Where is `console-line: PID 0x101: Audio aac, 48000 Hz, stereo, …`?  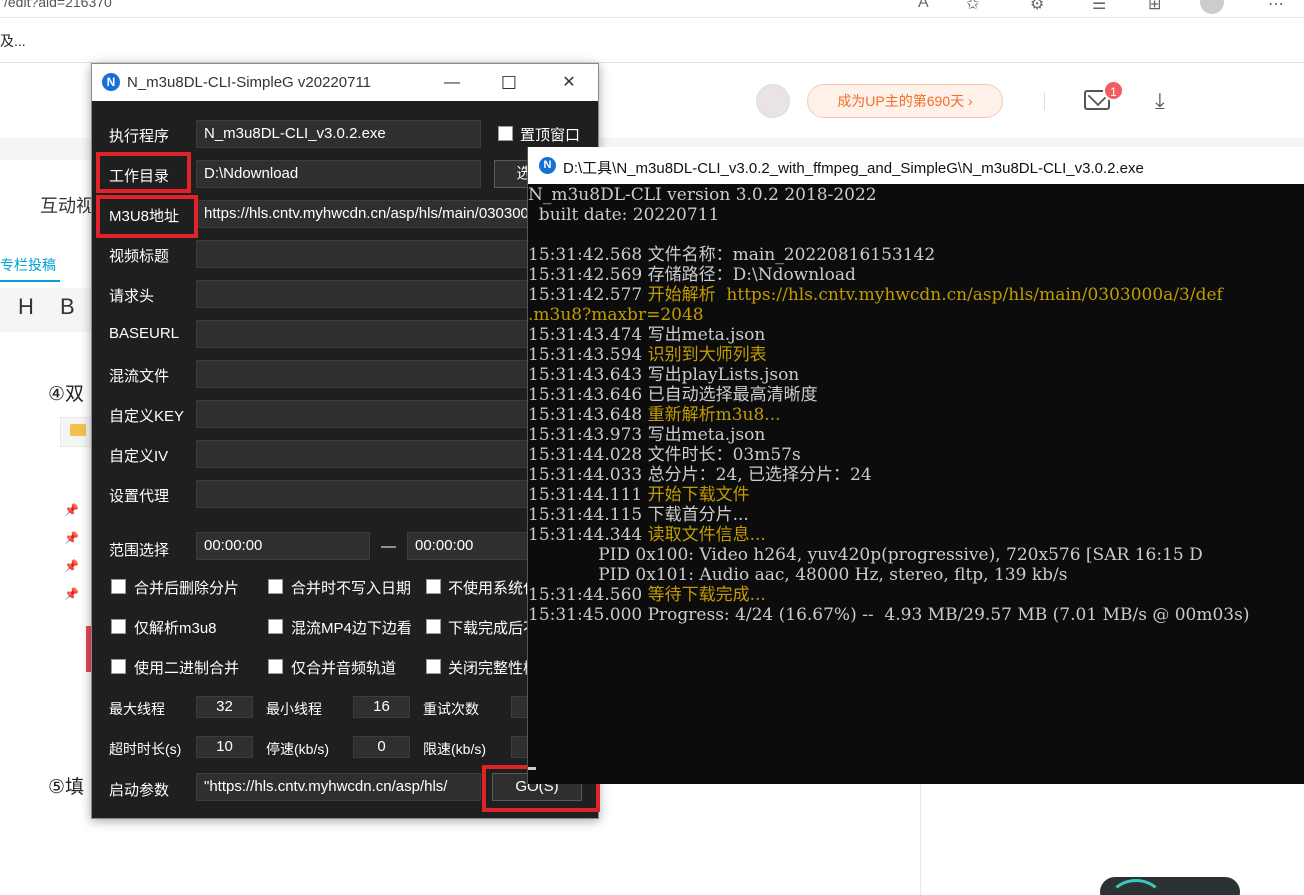 console-line: PID 0x101: Audio aac, 48000 Hz, stereo, … is located at coordinates (798, 575).